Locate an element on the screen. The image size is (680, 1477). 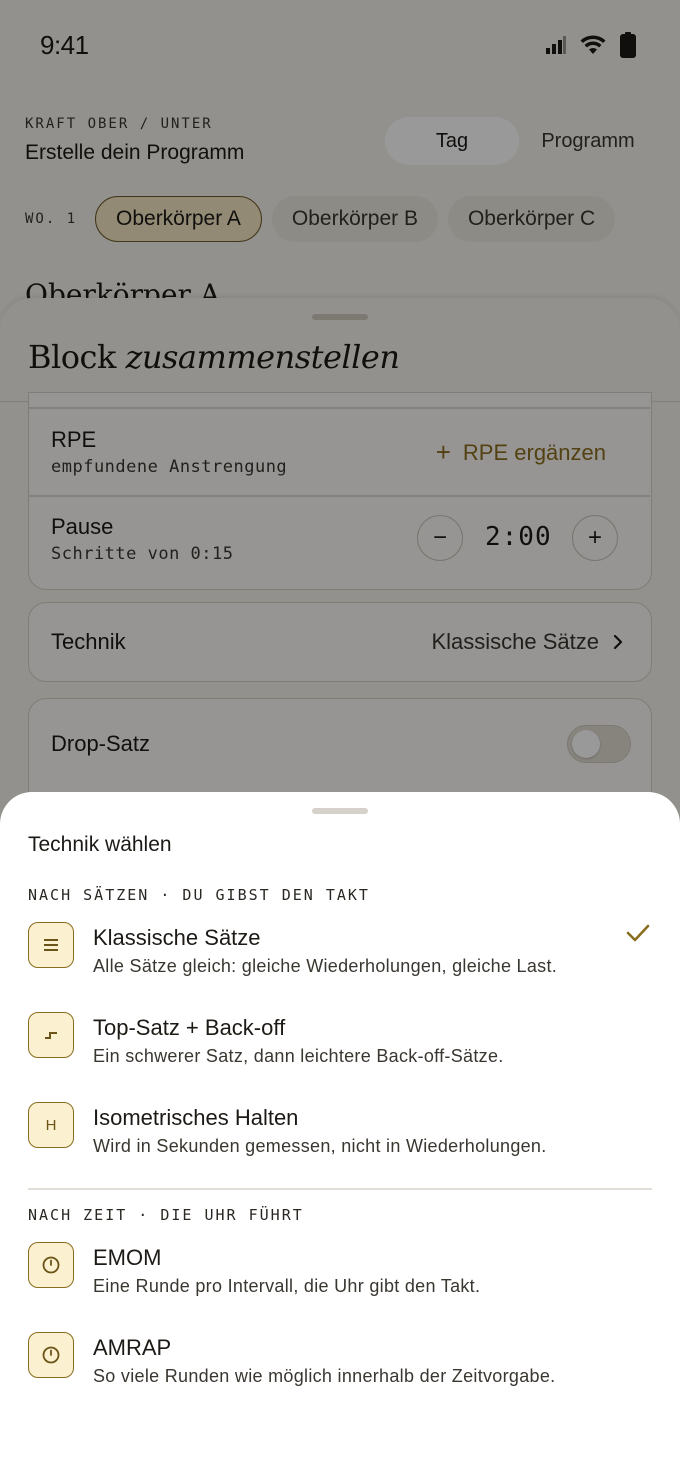
section-divider is located at coordinates (340, 1189).